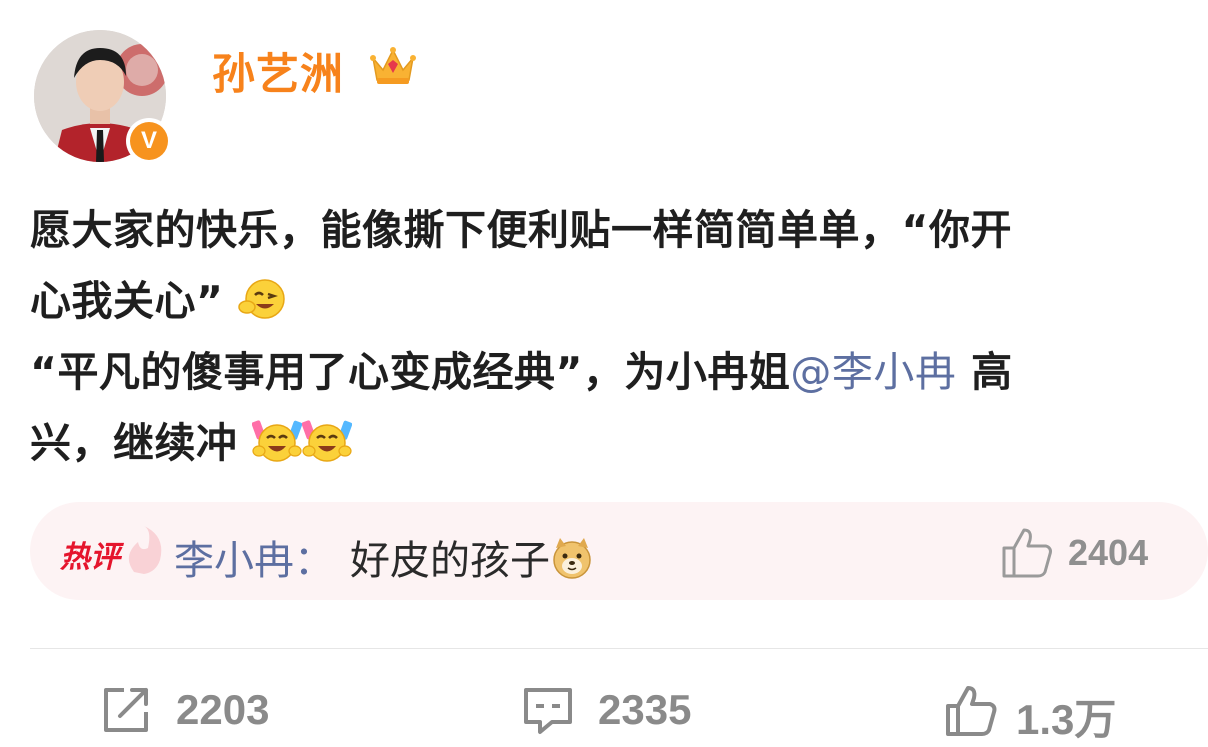 The height and width of the screenshot is (747, 1208). What do you see at coordinates (1066, 719) in the screenshot?
I see `like-count: 1.3万` at bounding box center [1066, 719].